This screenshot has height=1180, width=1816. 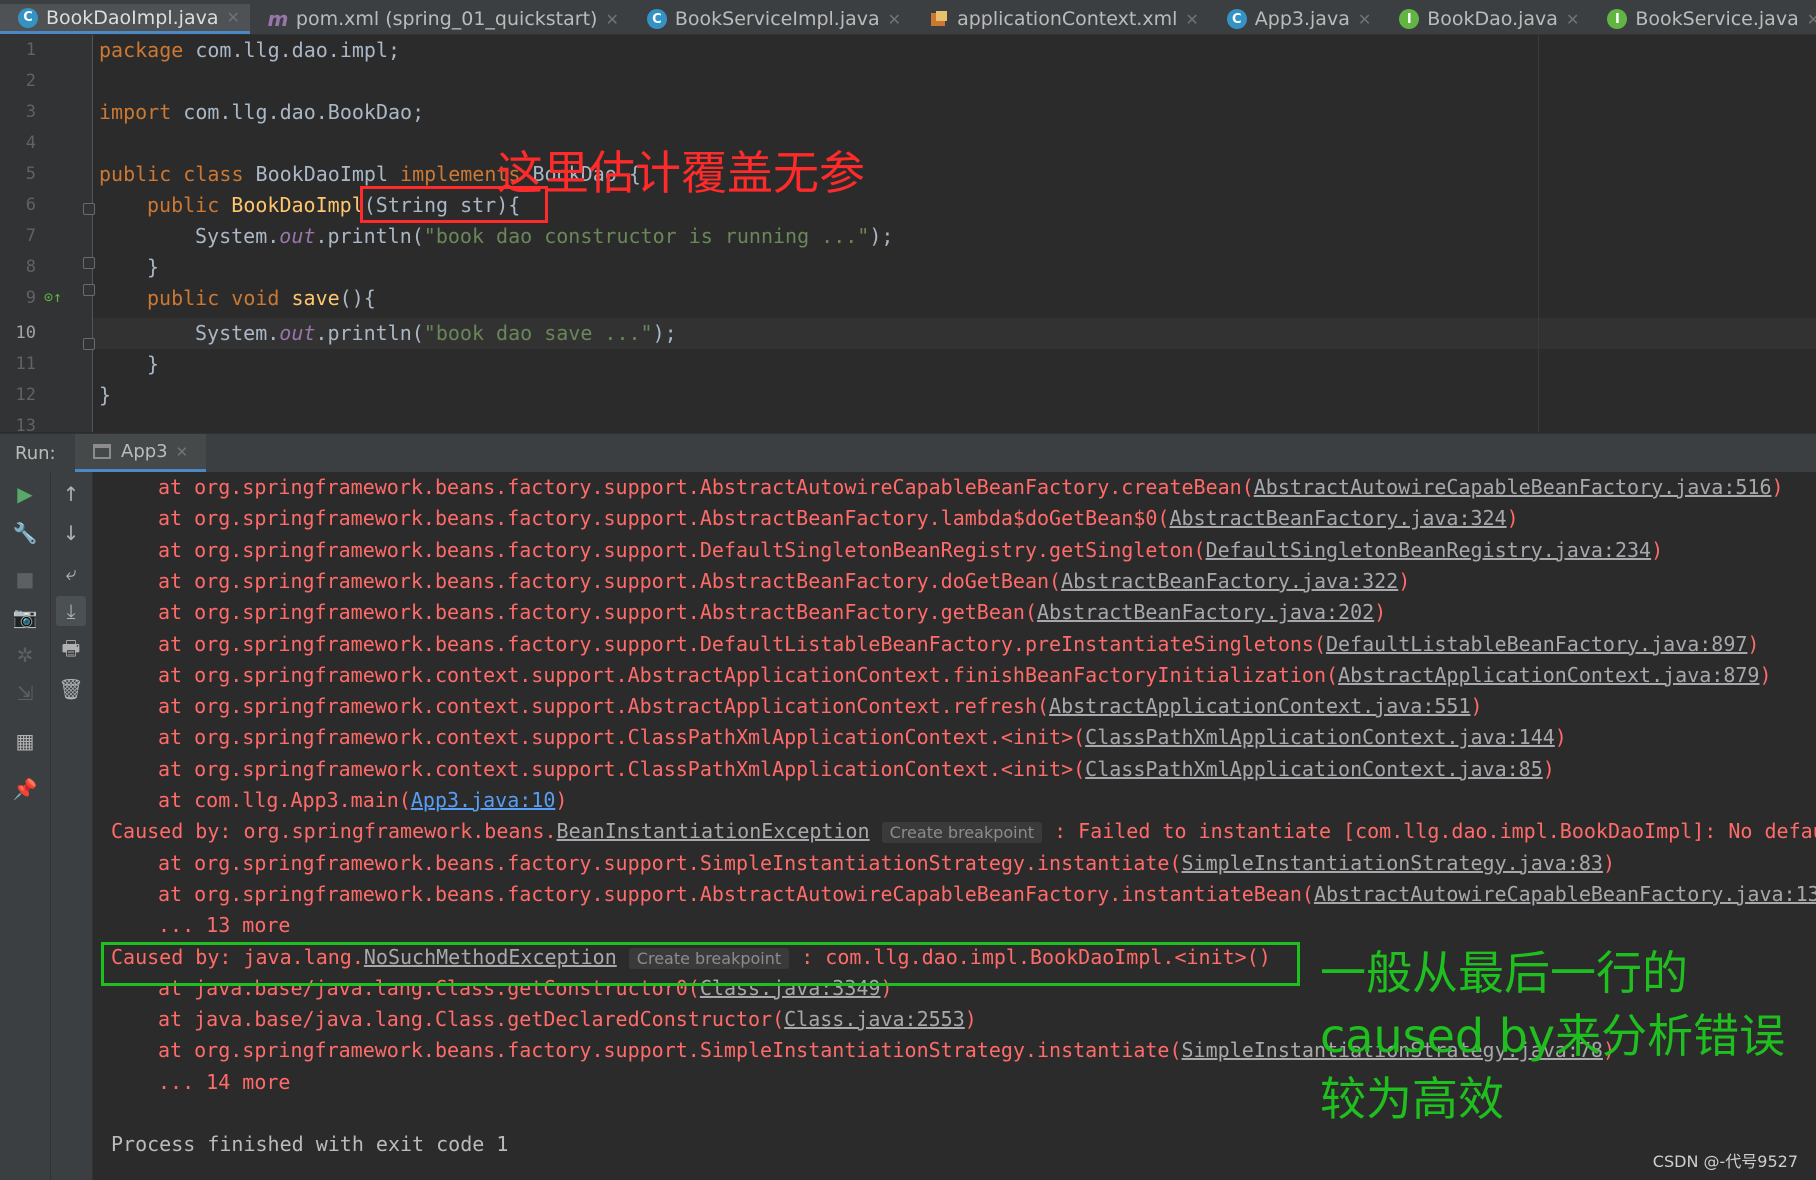 I want to click on debug-icon: ✲, so click(x=25, y=655).